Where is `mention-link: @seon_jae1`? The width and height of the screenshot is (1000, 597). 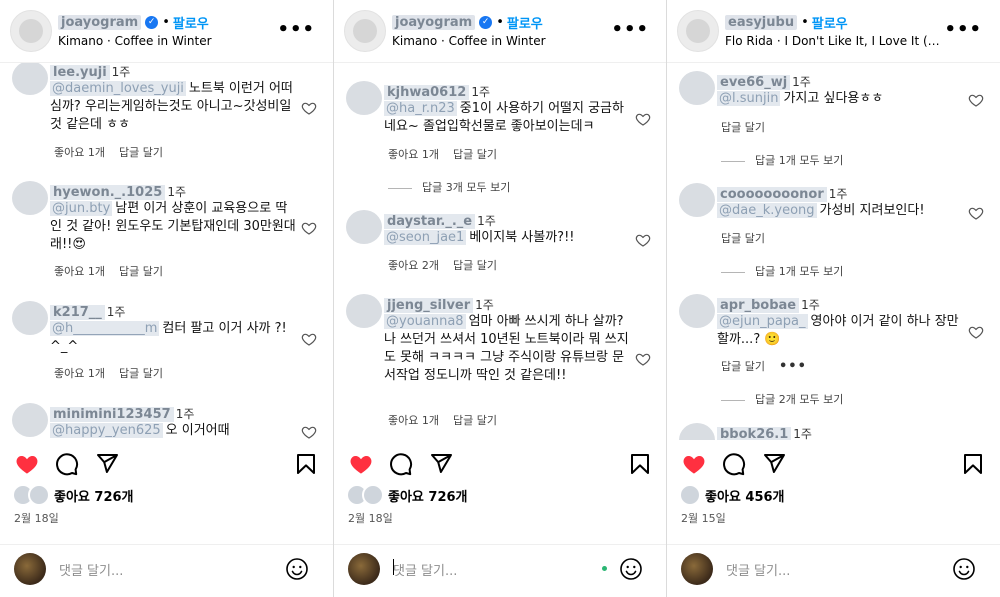
mention-link: @seon_jae1 is located at coordinates (425, 237).